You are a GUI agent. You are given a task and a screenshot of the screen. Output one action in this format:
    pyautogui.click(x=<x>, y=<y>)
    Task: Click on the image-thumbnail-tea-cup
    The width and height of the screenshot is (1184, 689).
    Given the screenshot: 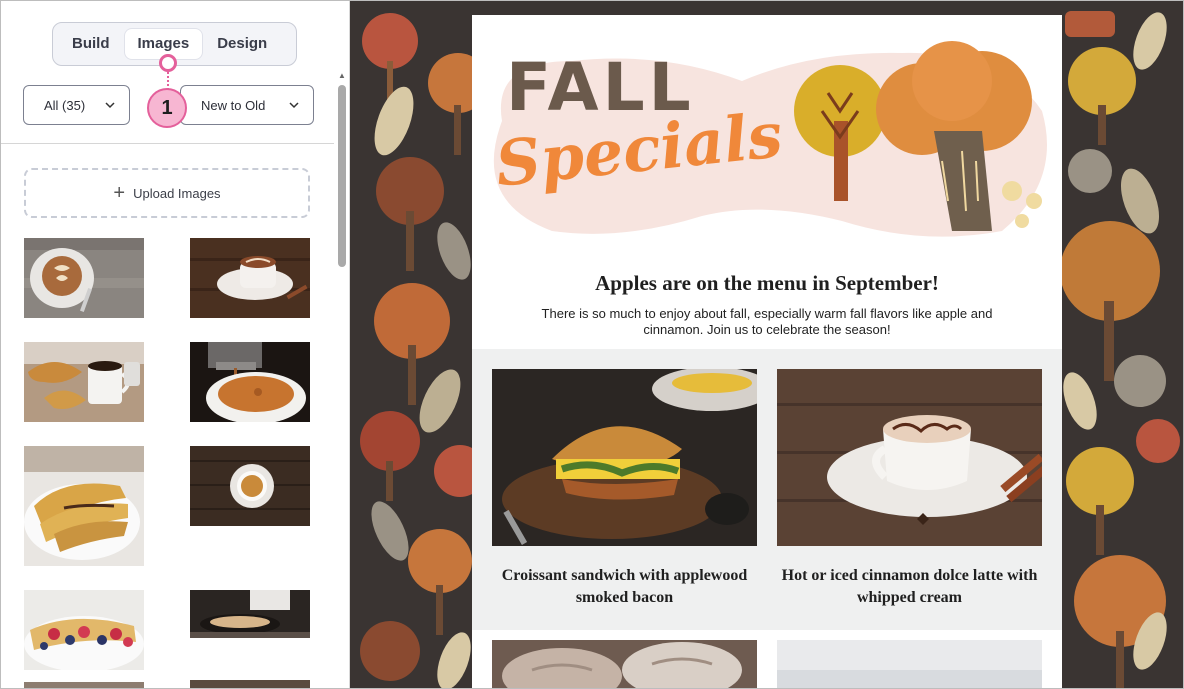 What is the action you would take?
    pyautogui.click(x=250, y=486)
    